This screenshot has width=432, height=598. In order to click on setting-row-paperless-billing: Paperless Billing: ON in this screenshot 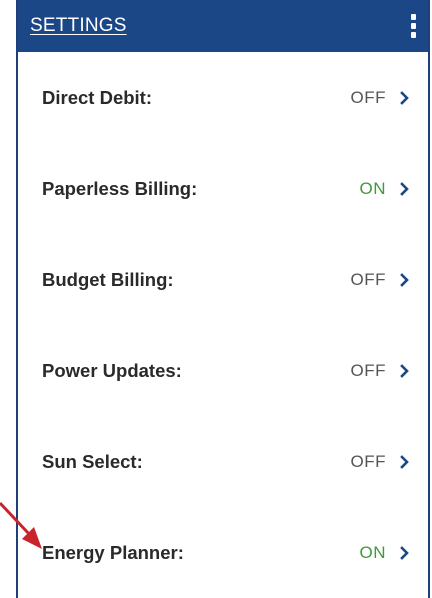, I will do `click(223, 188)`.